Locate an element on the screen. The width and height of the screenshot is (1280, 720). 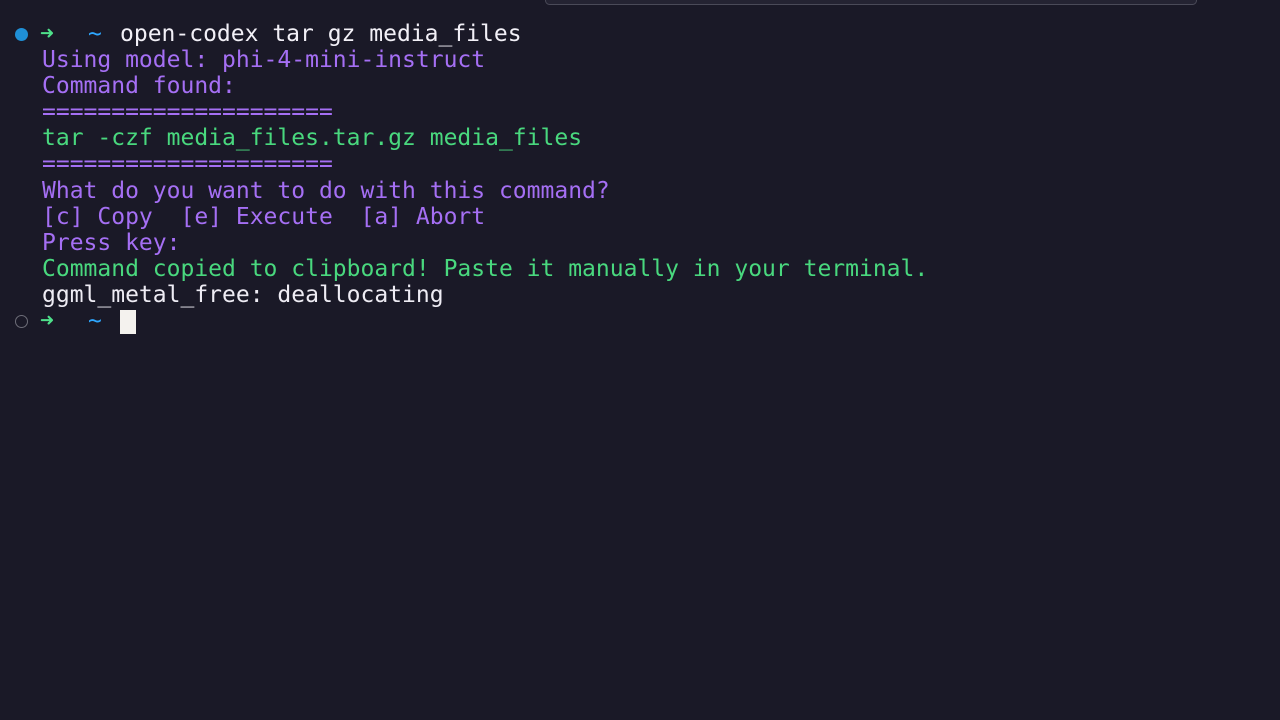
prompt-line-1: ➜ ~ open-codex tar gz media_files is located at coordinates (640, 34).